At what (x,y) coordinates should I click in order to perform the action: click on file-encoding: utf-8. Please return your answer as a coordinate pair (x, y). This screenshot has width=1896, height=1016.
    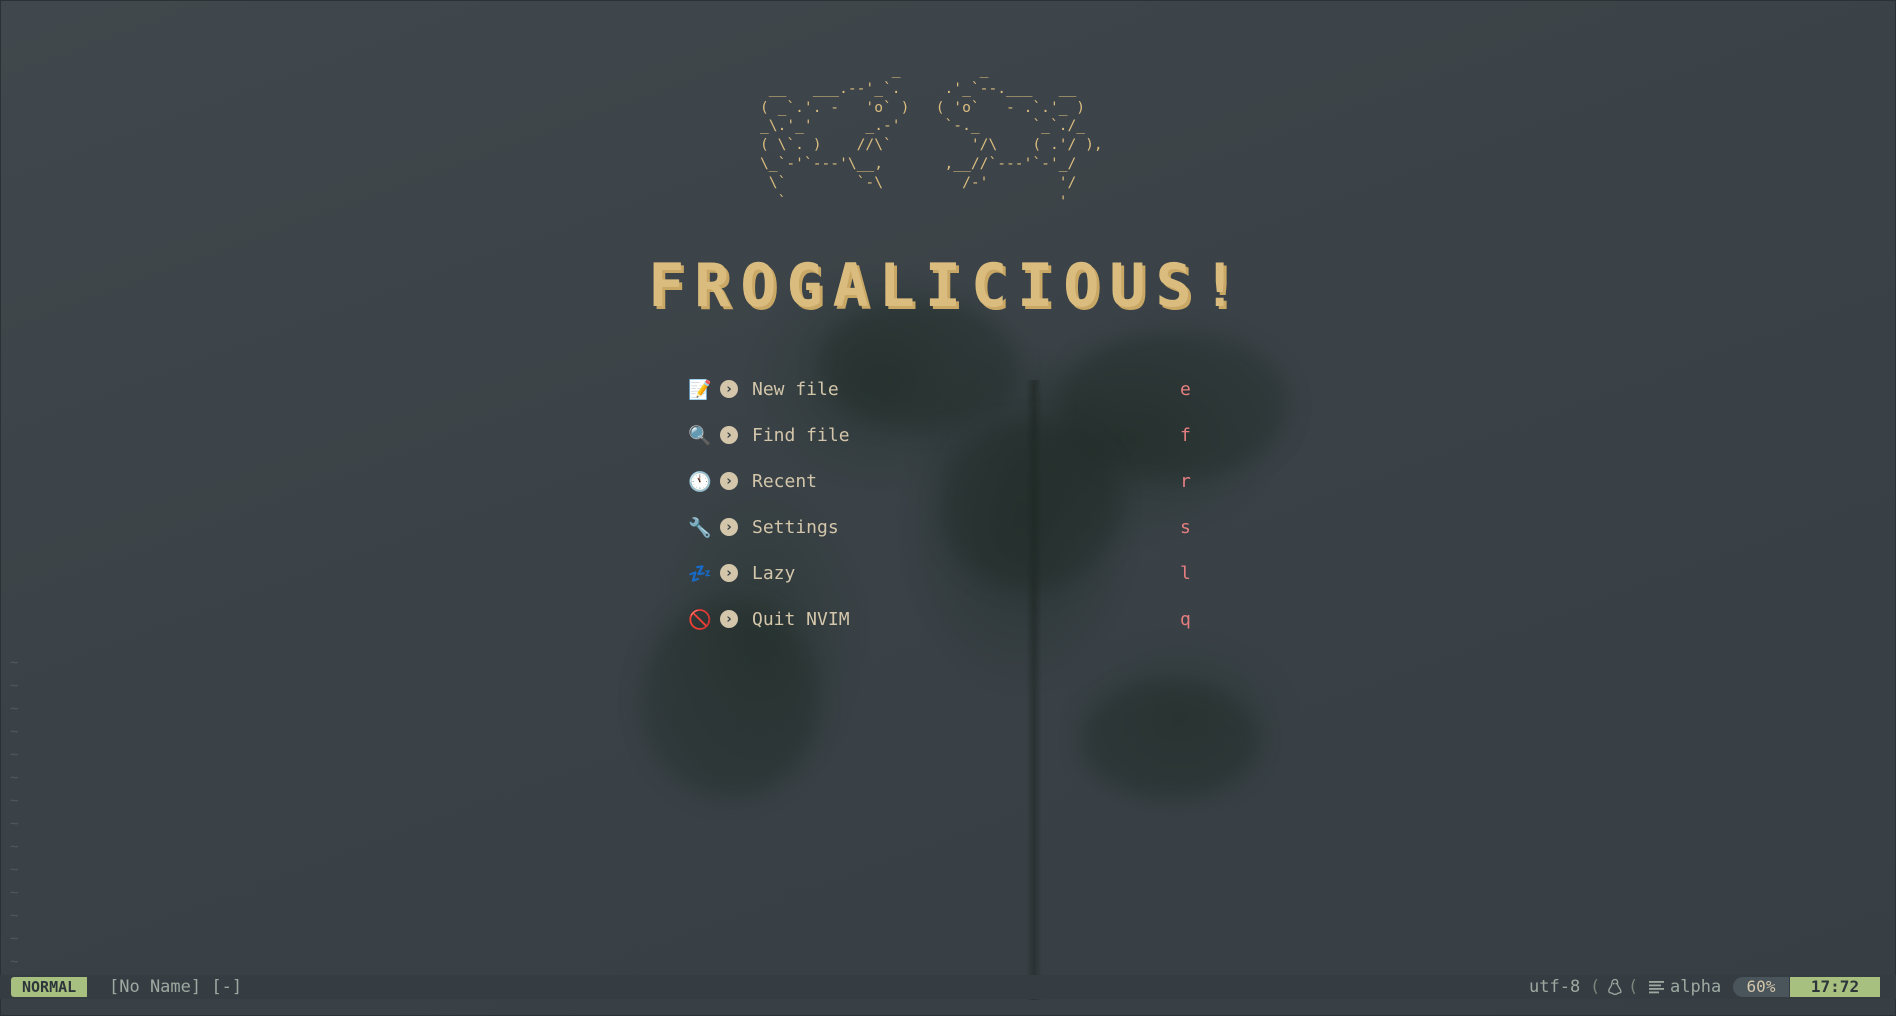
    Looking at the image, I should click on (1555, 987).